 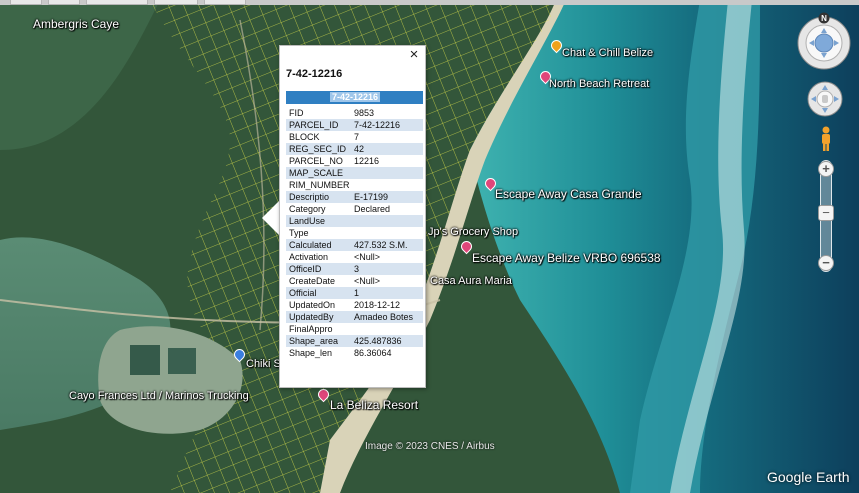 I want to click on attribute-row: FinalAppro, so click(x=354, y=329).